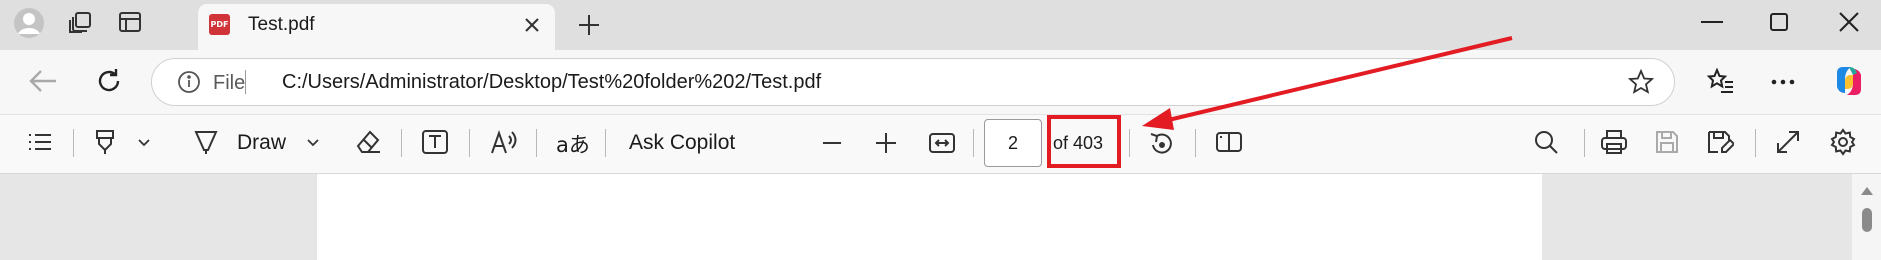 The width and height of the screenshot is (1881, 260). I want to click on print-icon, so click(1614, 142).